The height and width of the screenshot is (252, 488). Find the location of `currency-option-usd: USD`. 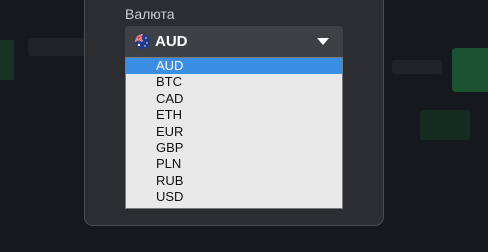

currency-option-usd: USD is located at coordinates (234, 197).